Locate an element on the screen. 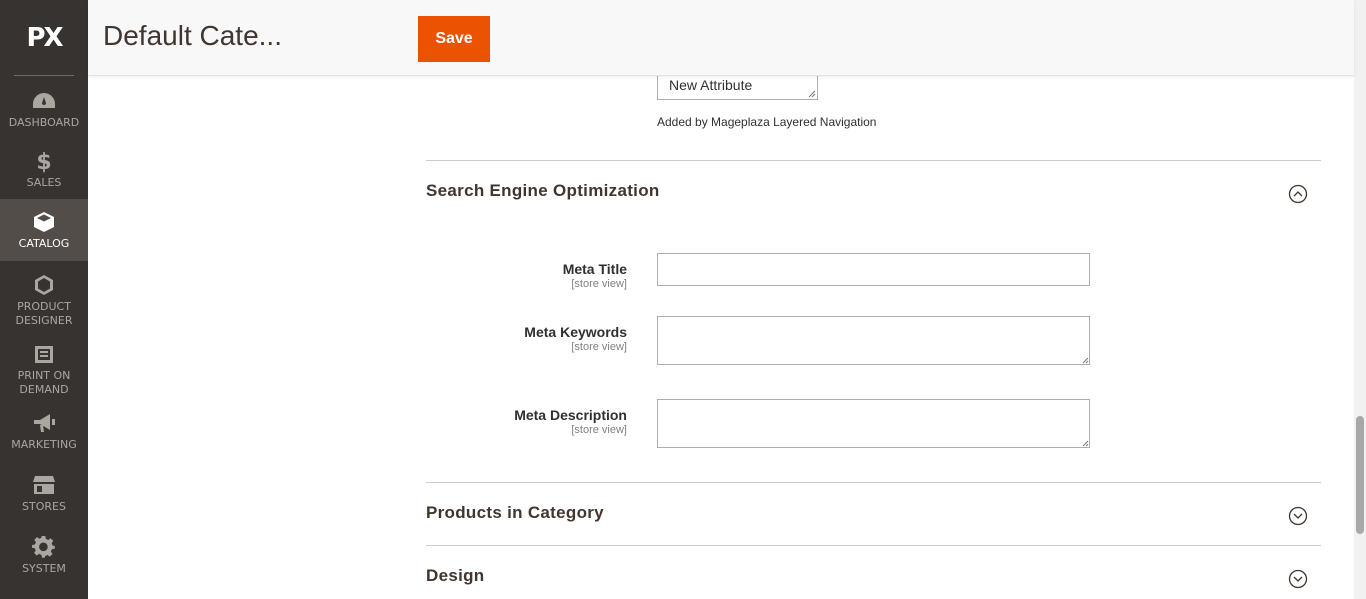 This screenshot has height=599, width=1366. products-in-category-section: Products in Category is located at coordinates (873, 513).